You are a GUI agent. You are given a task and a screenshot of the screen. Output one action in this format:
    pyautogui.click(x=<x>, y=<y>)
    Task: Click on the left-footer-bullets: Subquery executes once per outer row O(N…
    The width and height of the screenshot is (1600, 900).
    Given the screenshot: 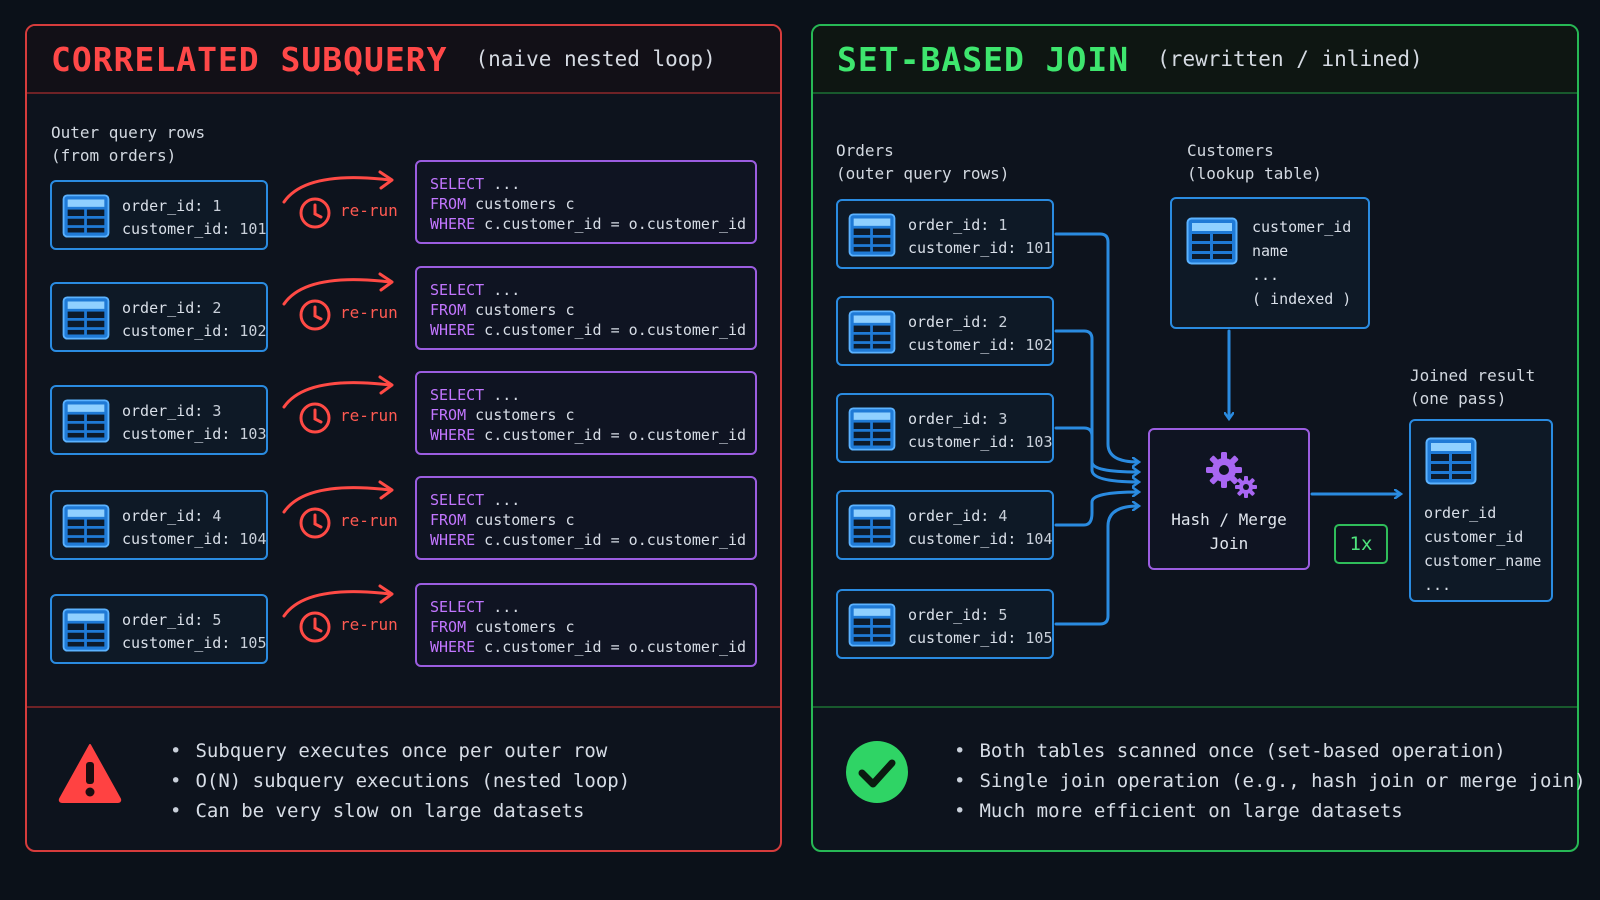 What is the action you would take?
    pyautogui.click(x=400, y=781)
    